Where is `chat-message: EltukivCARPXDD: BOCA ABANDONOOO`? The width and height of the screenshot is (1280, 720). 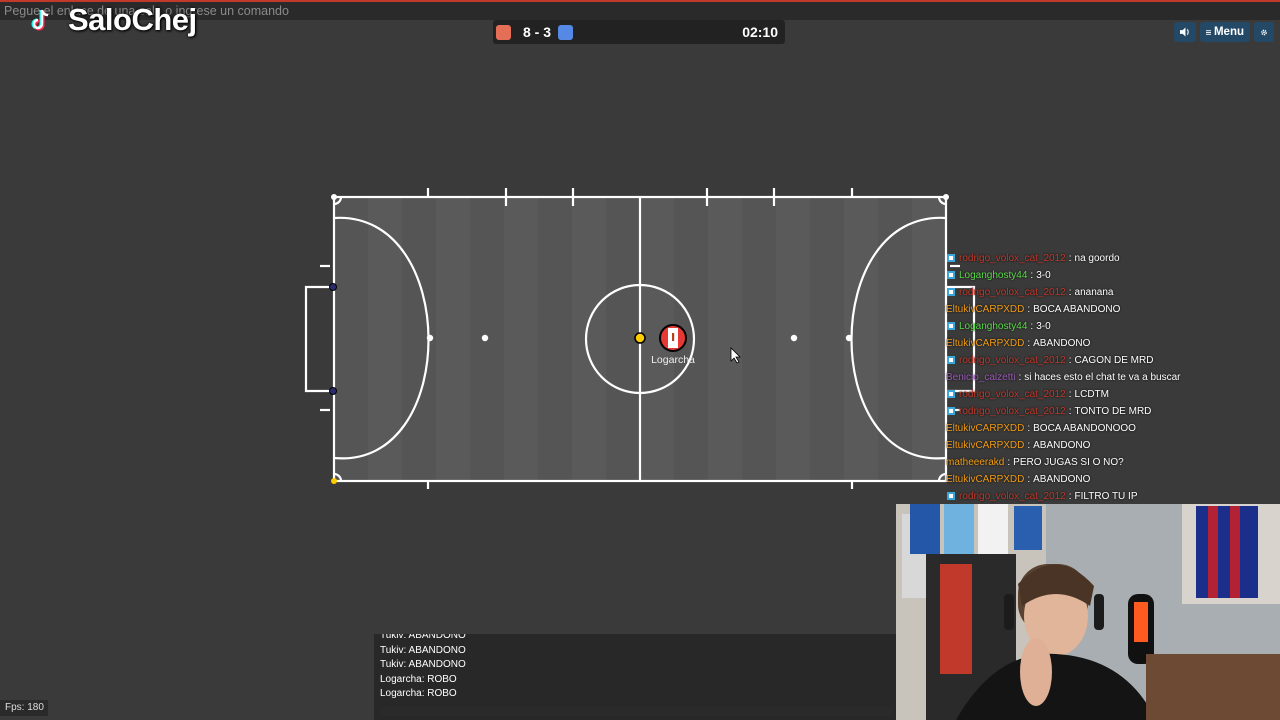 chat-message: EltukivCARPXDD: BOCA ABANDONOOO is located at coordinates (1111, 428).